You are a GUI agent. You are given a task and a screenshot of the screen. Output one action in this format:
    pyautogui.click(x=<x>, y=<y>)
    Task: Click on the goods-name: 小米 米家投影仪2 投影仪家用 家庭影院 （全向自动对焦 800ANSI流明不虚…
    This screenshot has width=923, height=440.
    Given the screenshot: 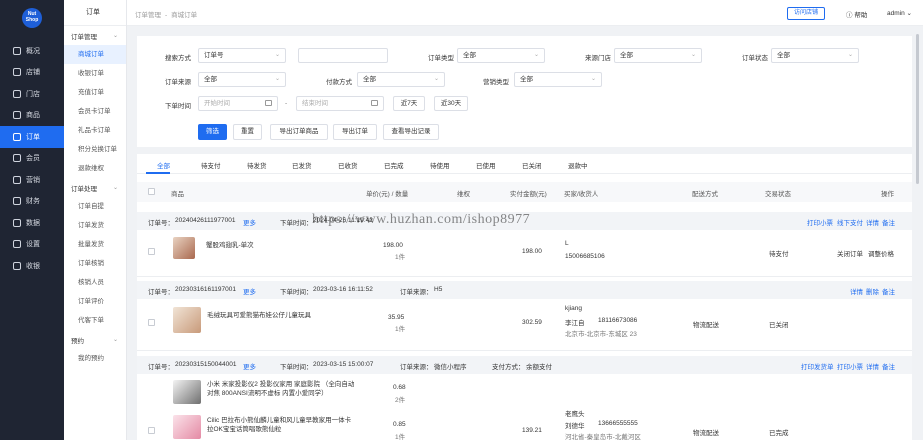 What is the action you would take?
    pyautogui.click(x=281, y=389)
    